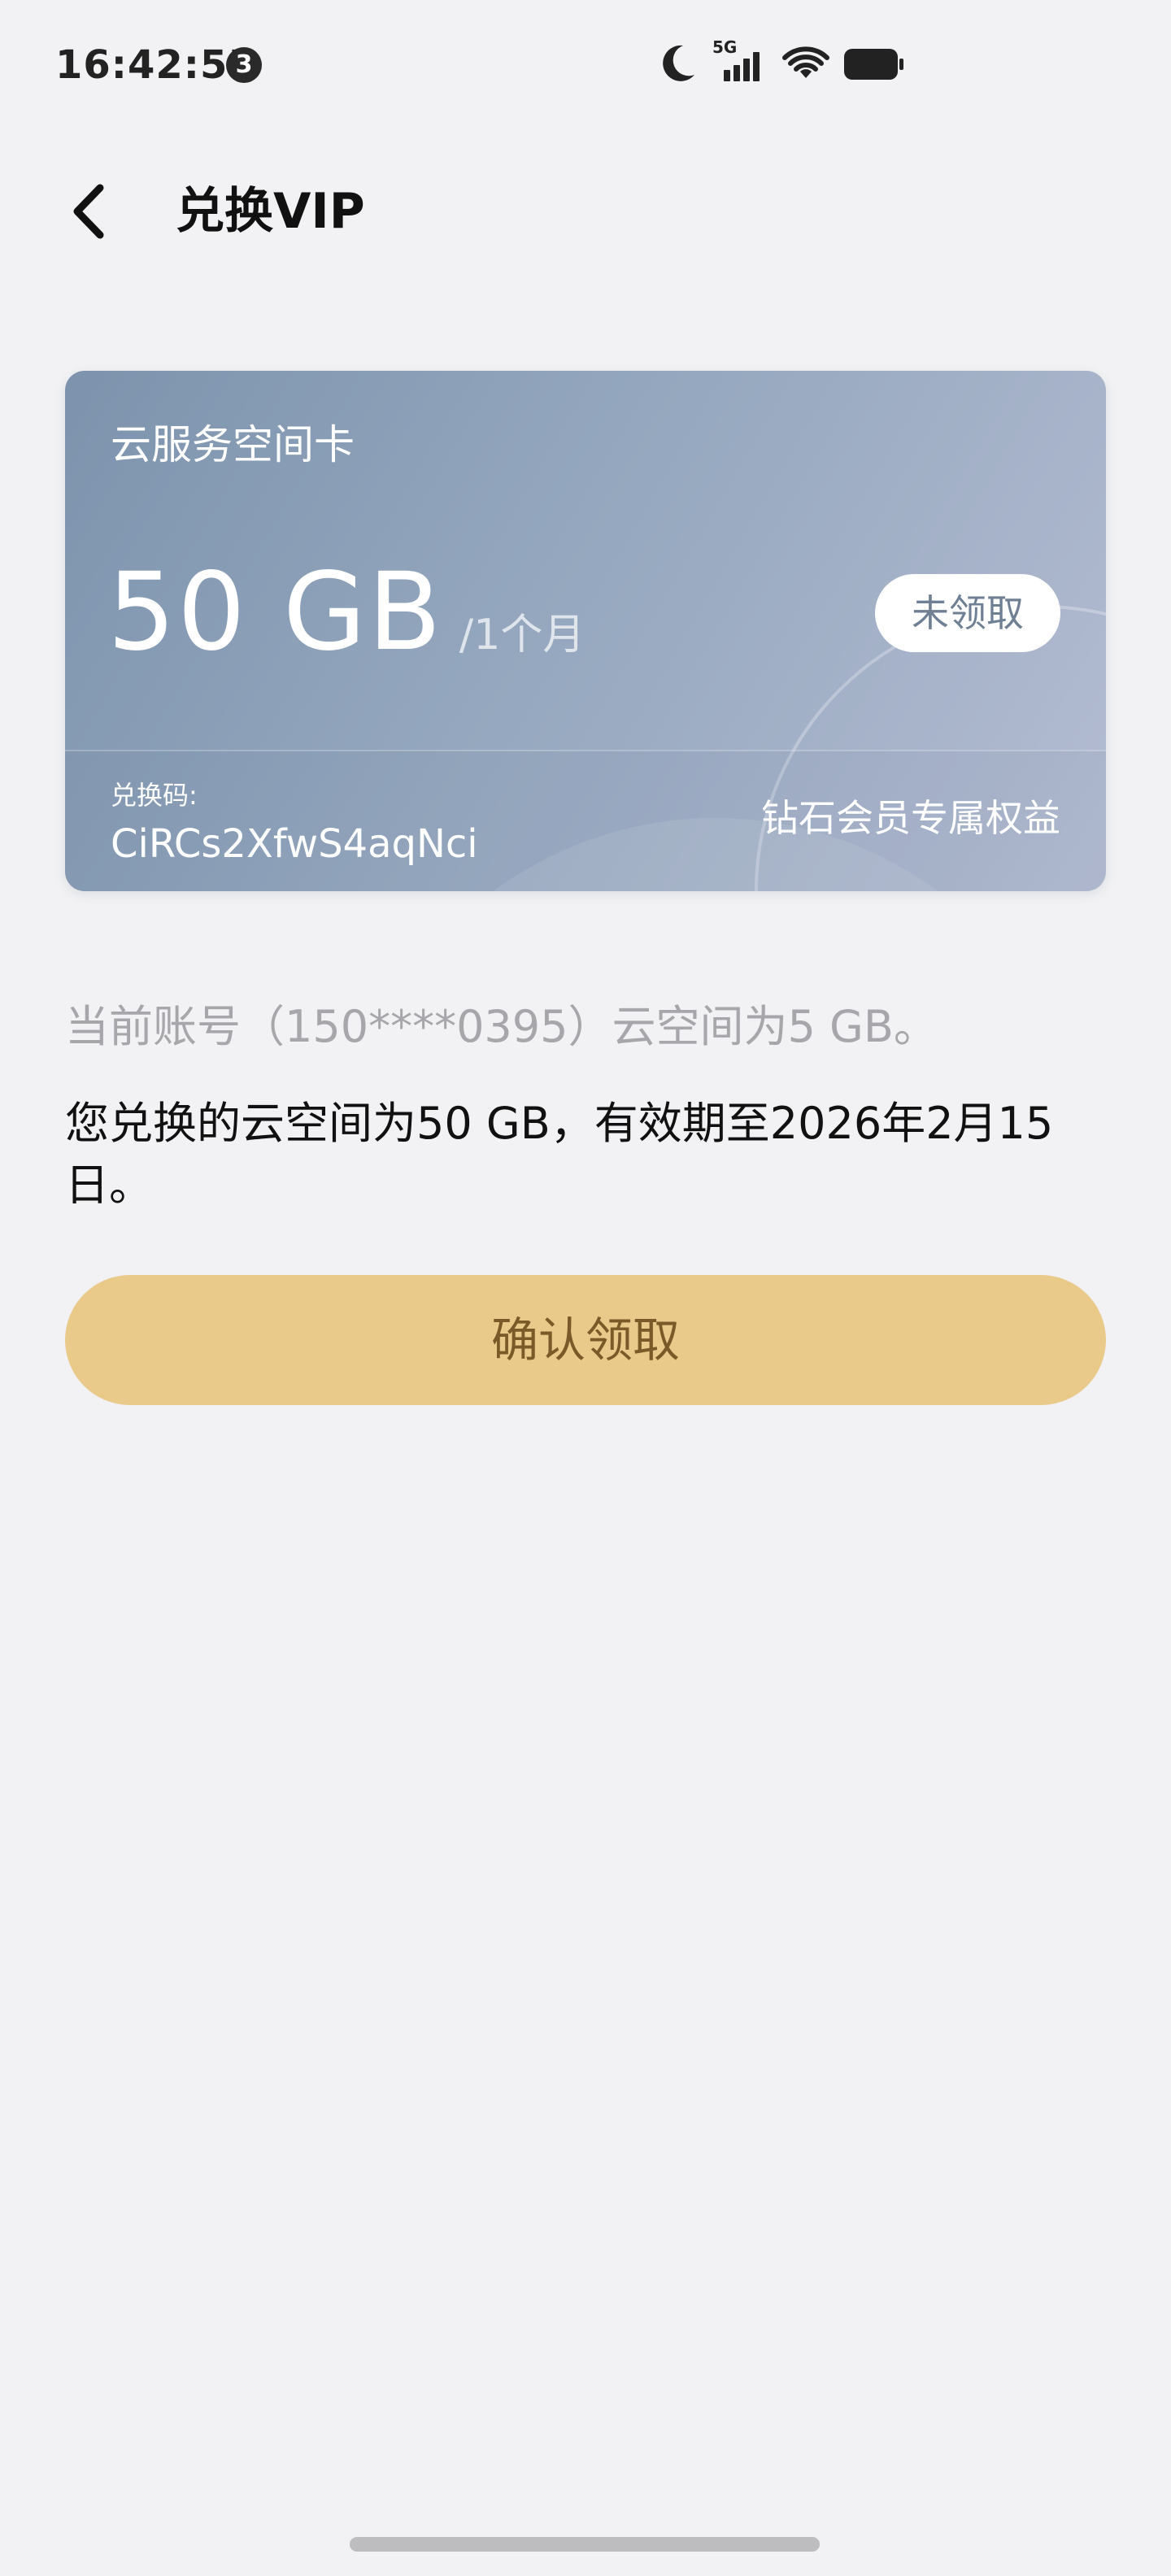 This screenshot has width=1171, height=2576. I want to click on wifi-icon, so click(806, 62).